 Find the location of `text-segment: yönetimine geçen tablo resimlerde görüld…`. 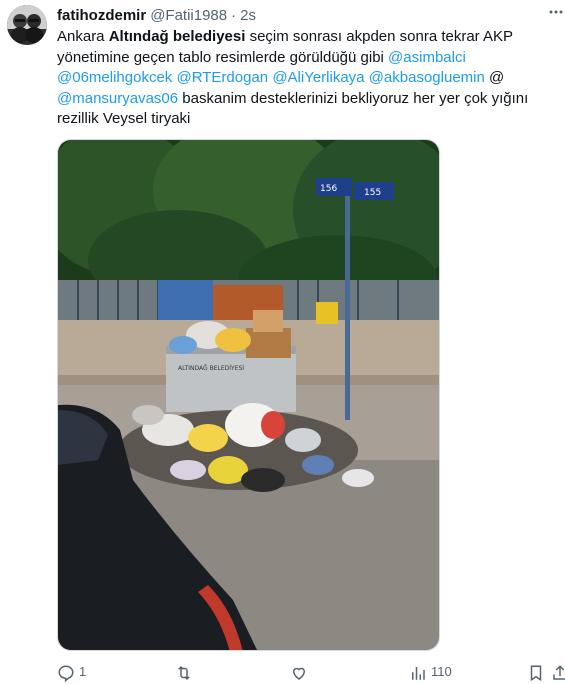

text-segment: yönetimine geçen tablo resimlerde görüld… is located at coordinates (223, 57).